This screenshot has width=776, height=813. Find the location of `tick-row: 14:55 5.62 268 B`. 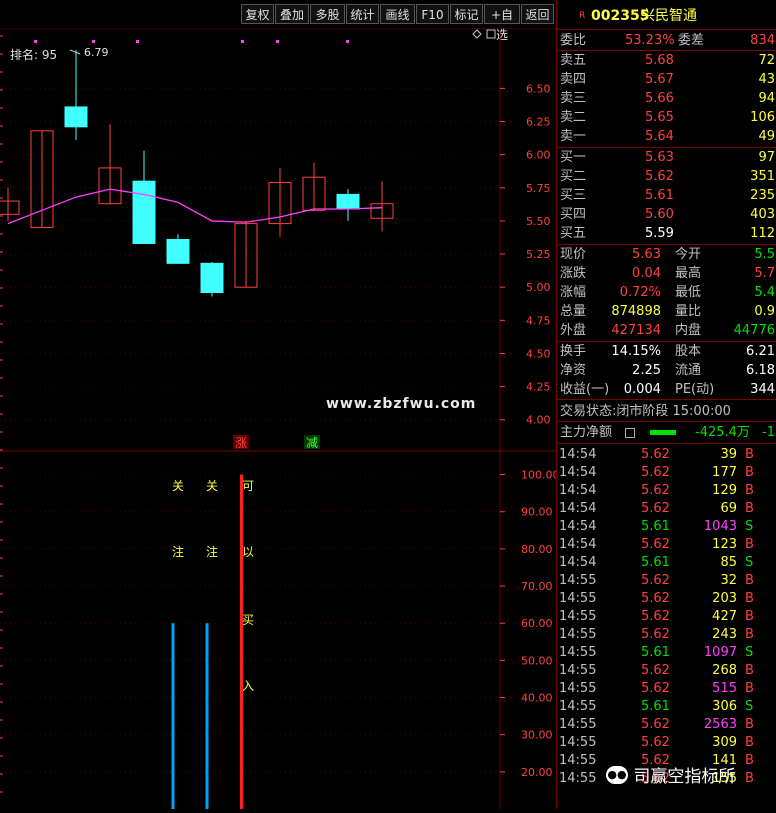

tick-row: 14:55 5.62 268 B is located at coordinates (666, 671).